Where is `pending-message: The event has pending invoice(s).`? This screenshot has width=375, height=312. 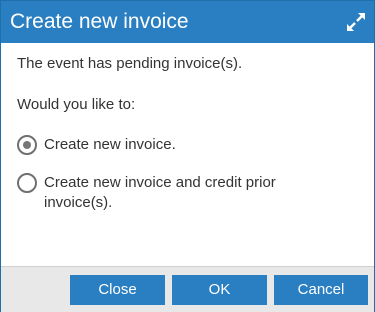
pending-message: The event has pending invoice(s). is located at coordinates (130, 63).